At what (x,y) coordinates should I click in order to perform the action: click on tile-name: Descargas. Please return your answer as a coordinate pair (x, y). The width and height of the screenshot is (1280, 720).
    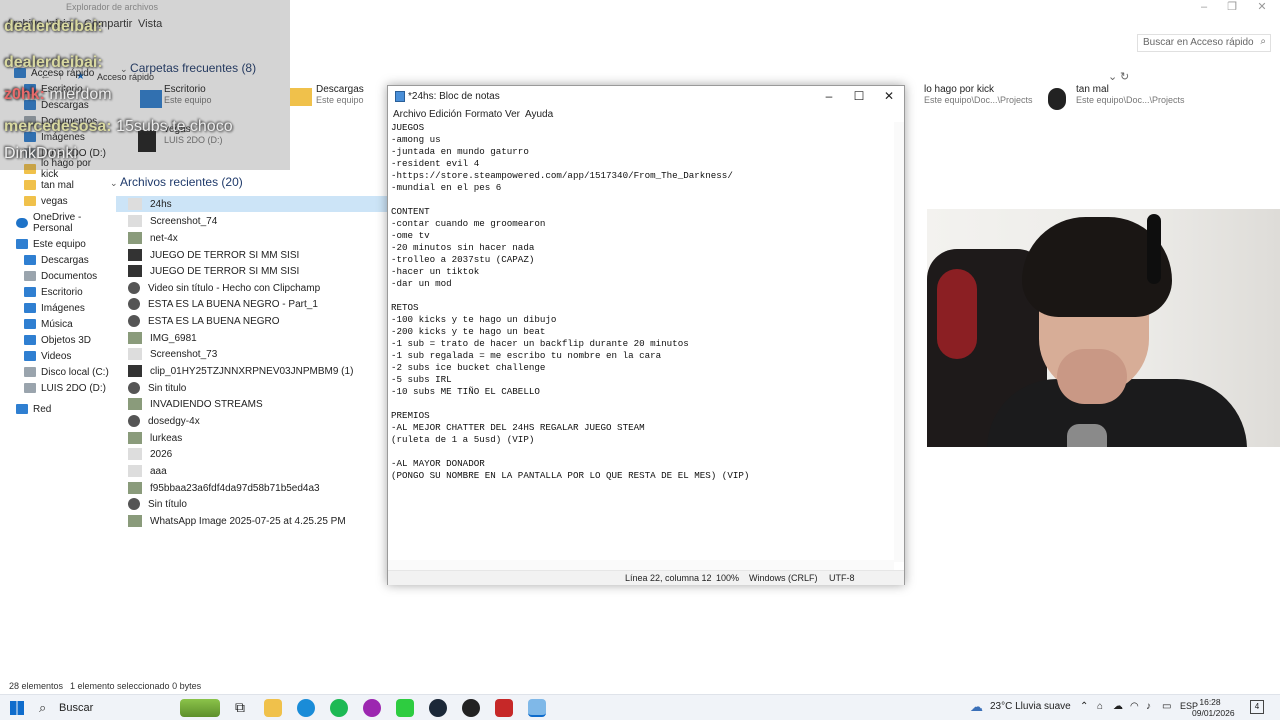
    Looking at the image, I should click on (340, 89).